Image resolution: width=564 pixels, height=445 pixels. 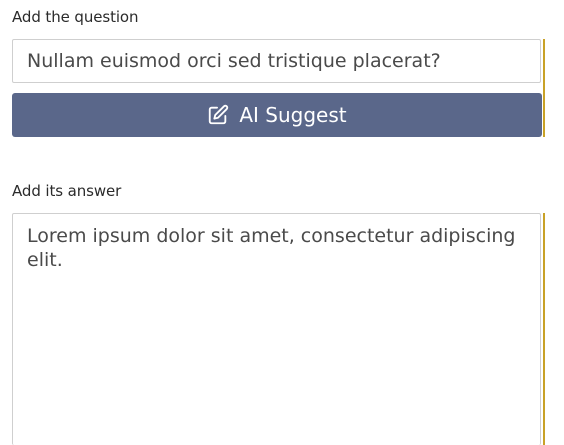 What do you see at coordinates (67, 191) in the screenshot?
I see `answer-label: Add its answer` at bounding box center [67, 191].